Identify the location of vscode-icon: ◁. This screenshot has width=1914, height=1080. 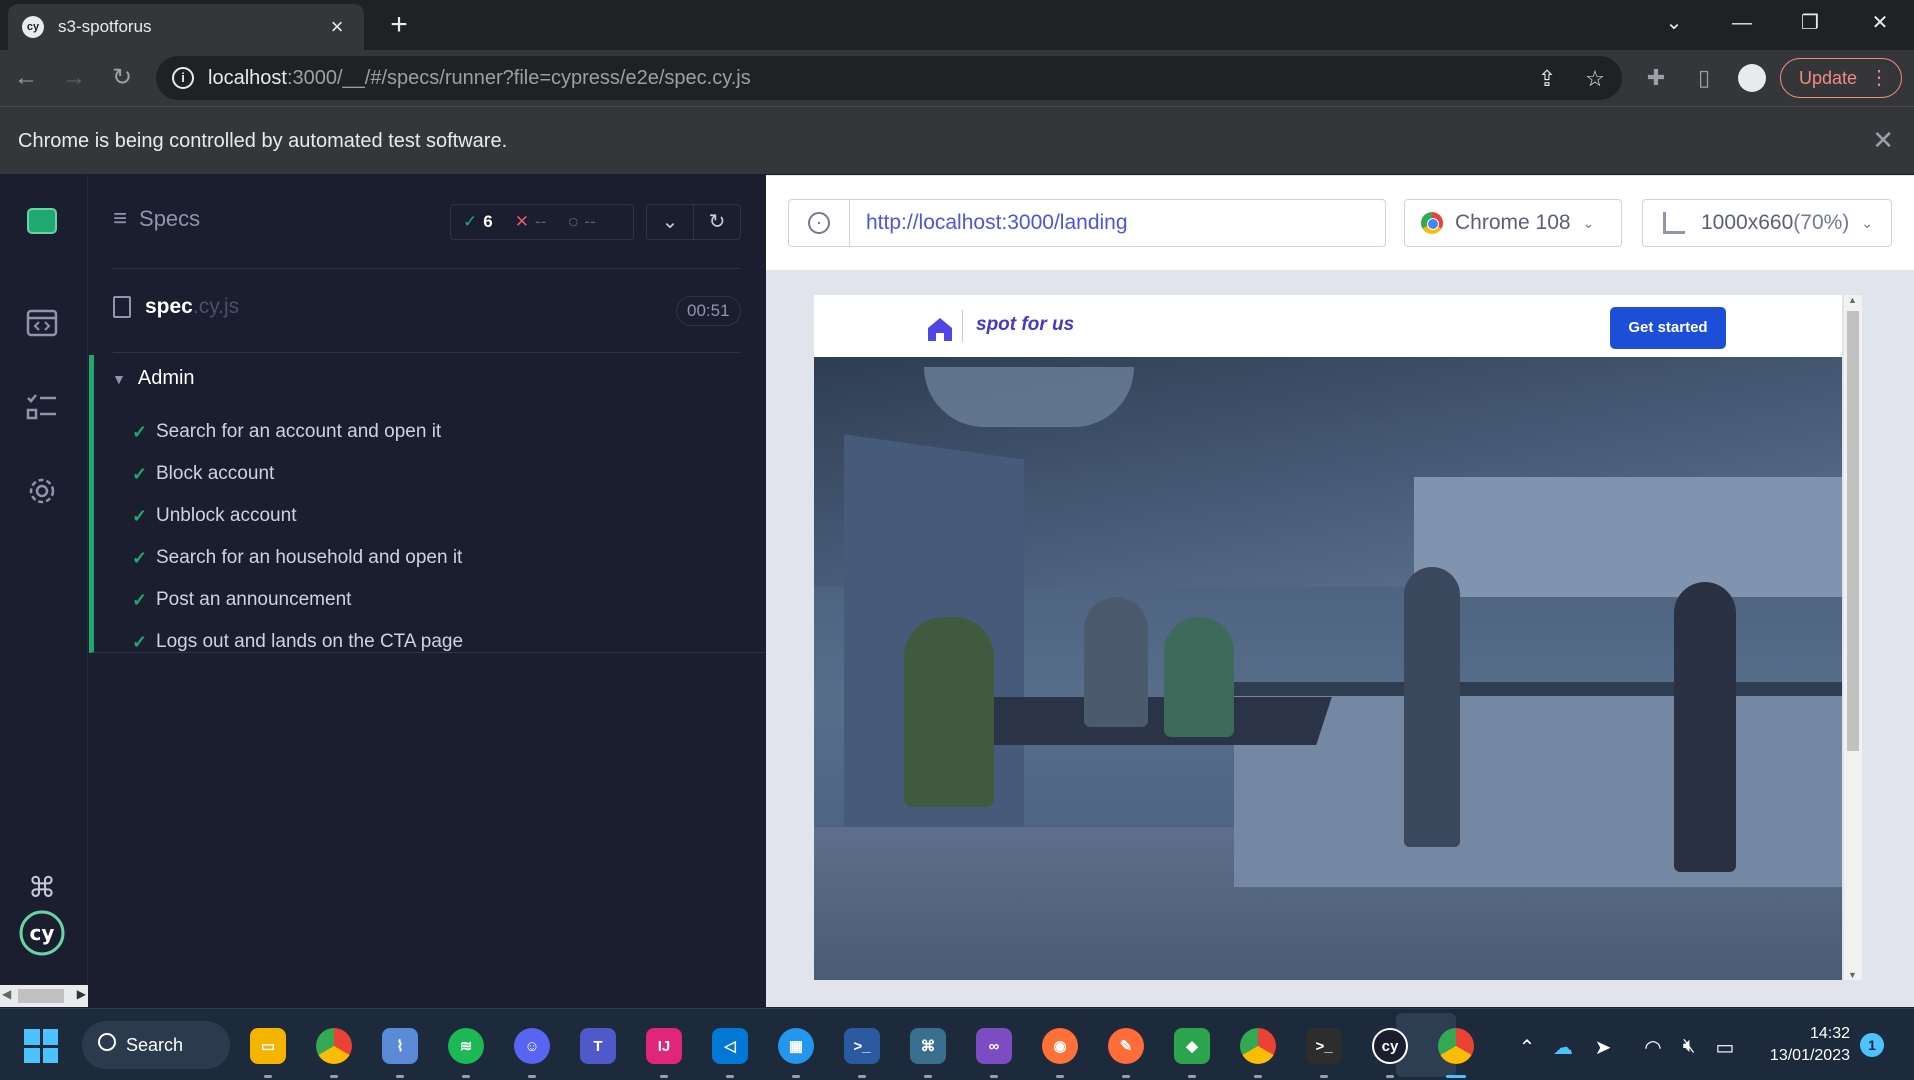
(730, 1046).